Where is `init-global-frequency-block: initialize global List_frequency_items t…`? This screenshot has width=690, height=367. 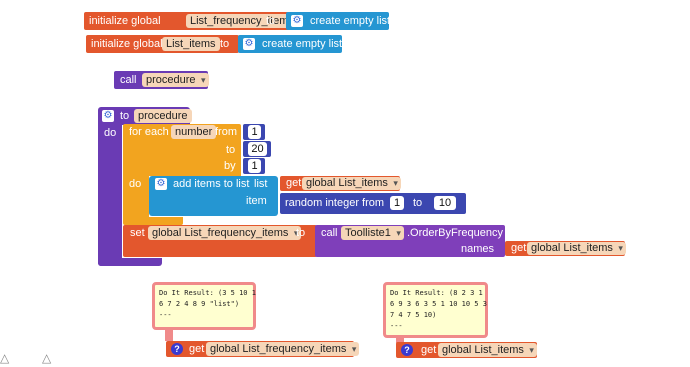 init-global-frequency-block: initialize global List_frequency_items t… is located at coordinates (191, 21).